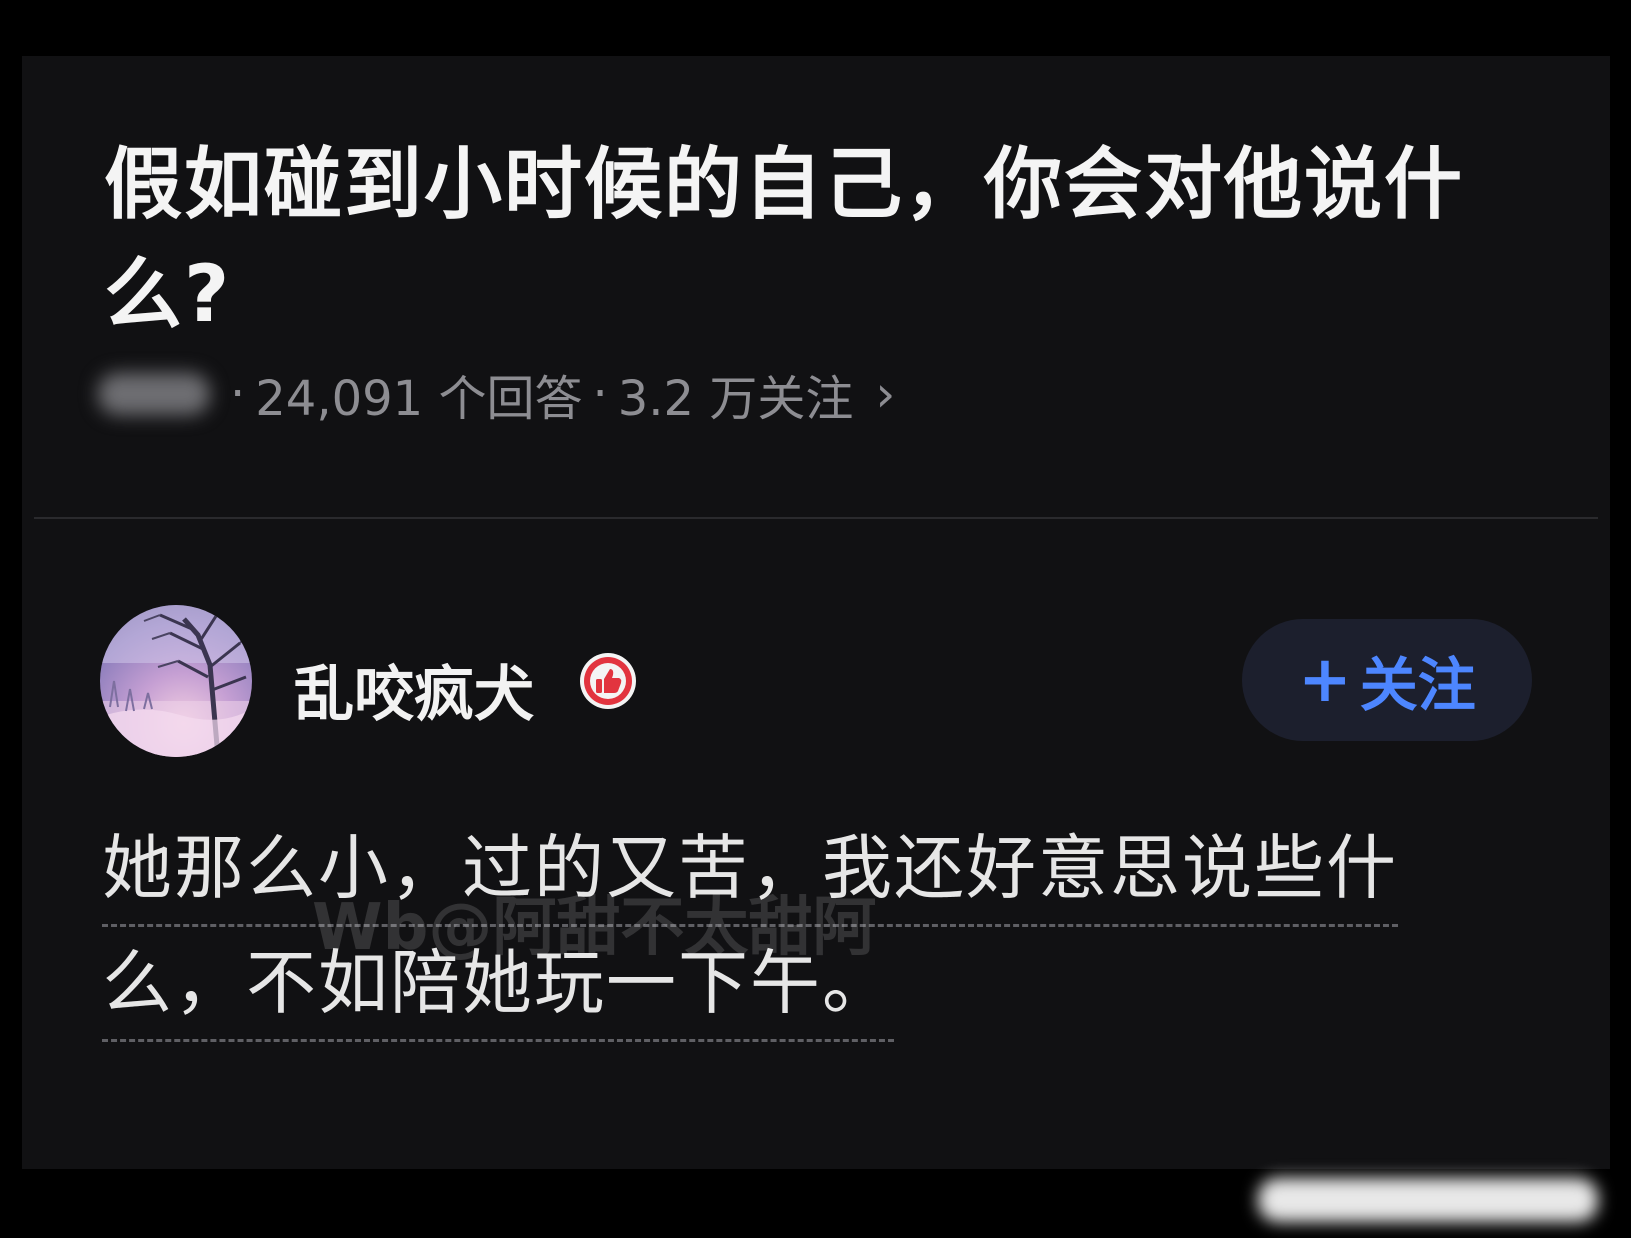 The width and height of the screenshot is (1631, 1238). What do you see at coordinates (735, 399) in the screenshot?
I see `followers-count: 3.2 万关注` at bounding box center [735, 399].